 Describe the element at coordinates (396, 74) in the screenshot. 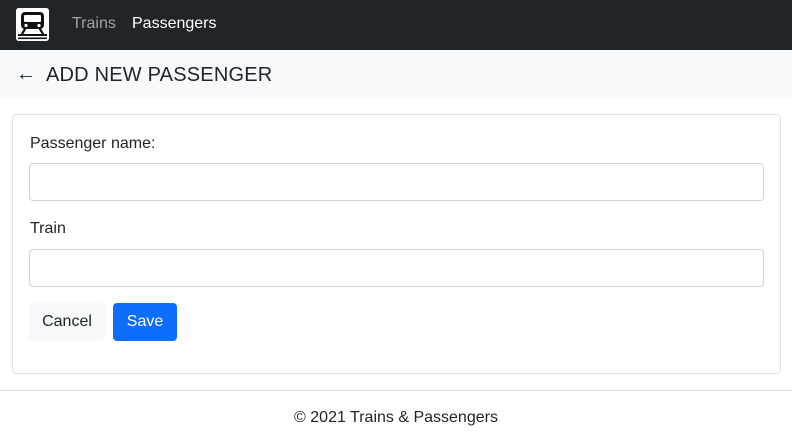

I see `page-header: ← ADD NEW PASSENGER` at that location.